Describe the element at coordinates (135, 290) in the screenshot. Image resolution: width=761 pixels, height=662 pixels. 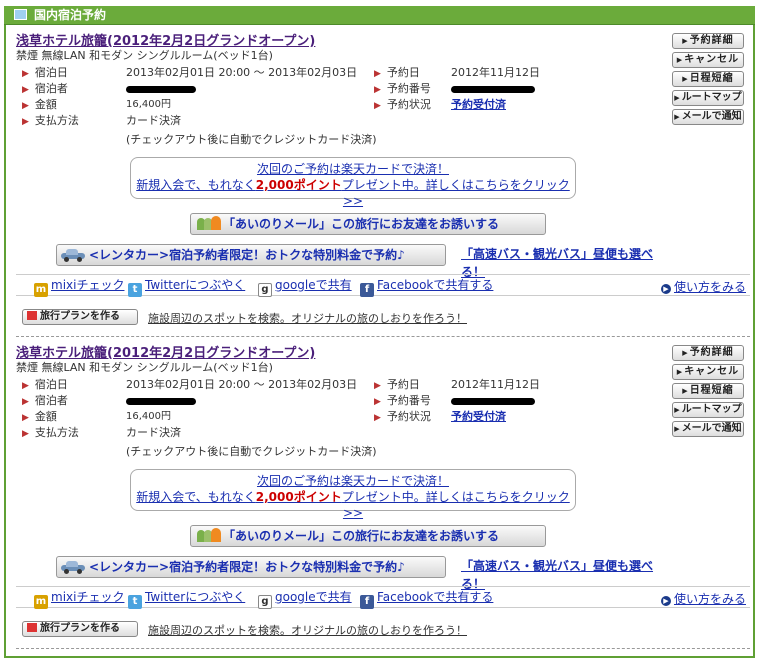
I see `twitter-icon: t` at that location.